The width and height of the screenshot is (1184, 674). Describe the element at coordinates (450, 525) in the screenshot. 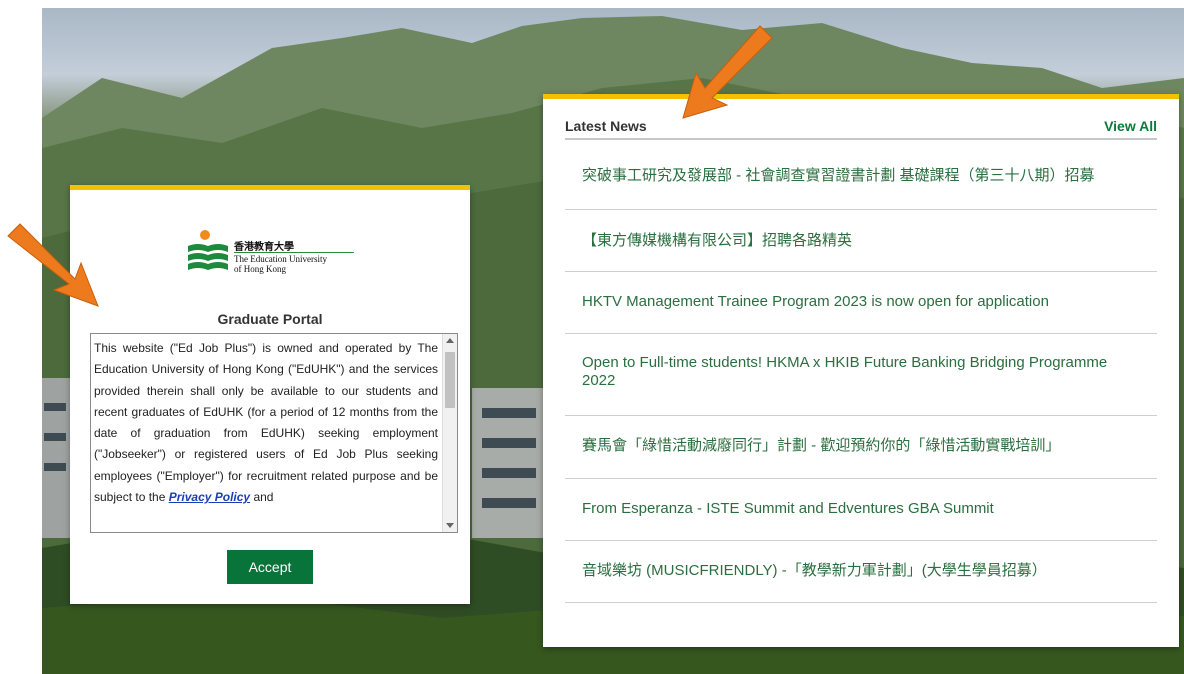

I see `scroll-down-arrow-icon` at that location.